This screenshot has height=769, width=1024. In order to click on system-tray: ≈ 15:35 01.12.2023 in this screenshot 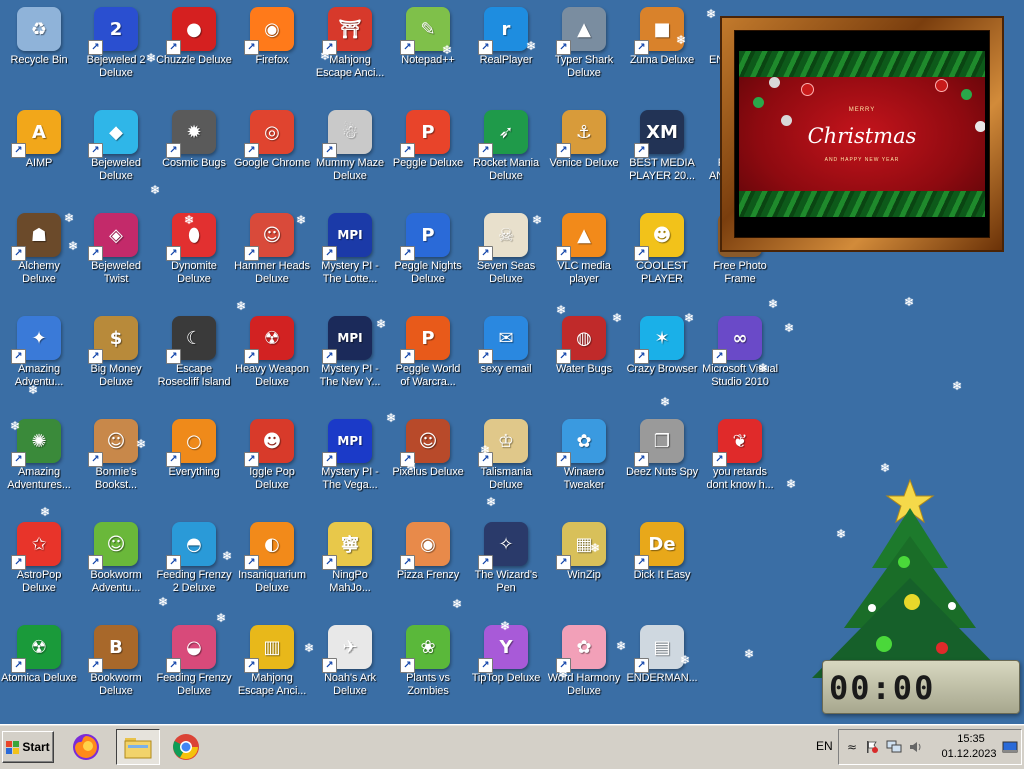, I will do `click(930, 747)`.